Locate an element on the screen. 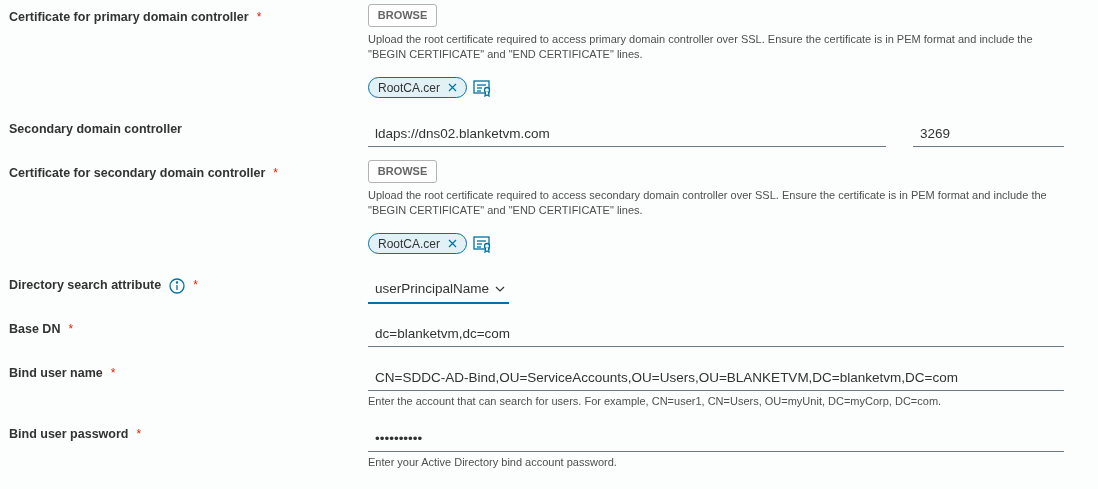  text-field: •••••••••• is located at coordinates (716, 438).